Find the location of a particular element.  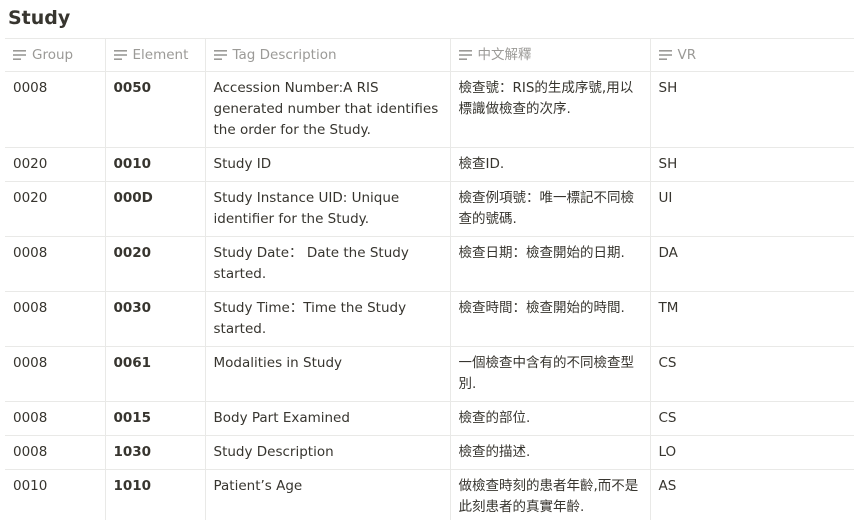

table-row: 0020 0010 Study ID 檢查ID. SH is located at coordinates (429, 164).